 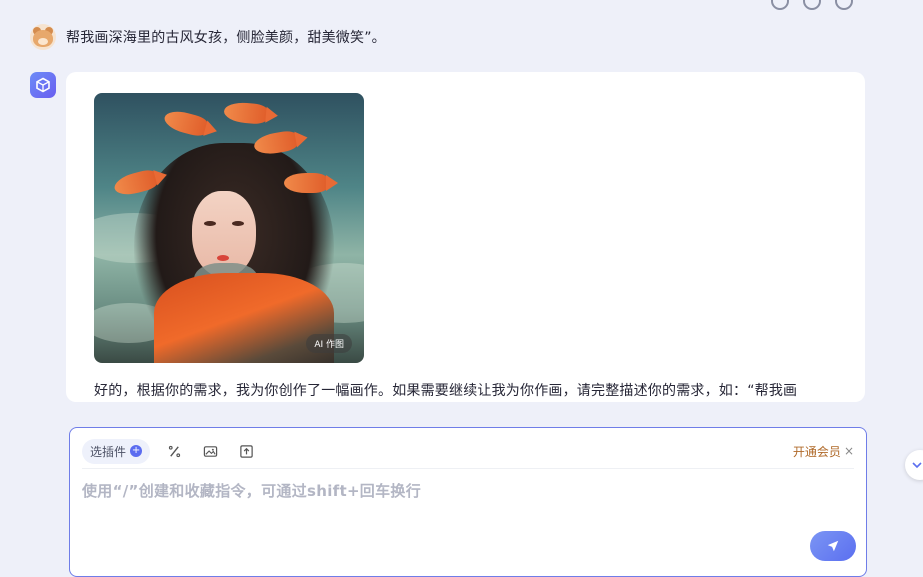 I want to click on vip-label: 开通会员, so click(x=817, y=451).